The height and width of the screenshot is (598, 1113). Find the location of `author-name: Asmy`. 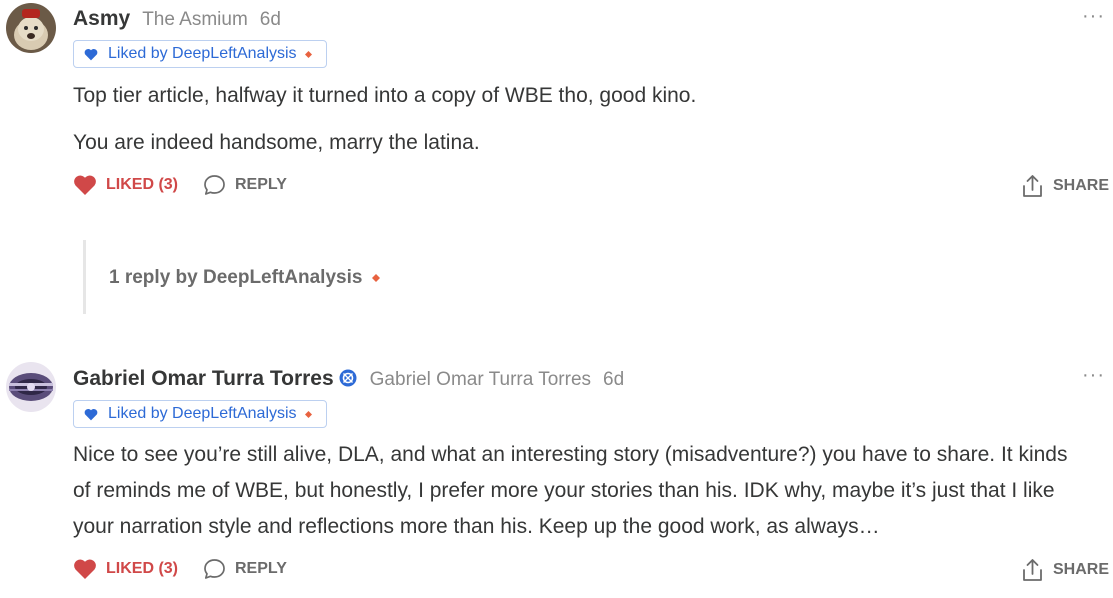

author-name: Asmy is located at coordinates (101, 19).